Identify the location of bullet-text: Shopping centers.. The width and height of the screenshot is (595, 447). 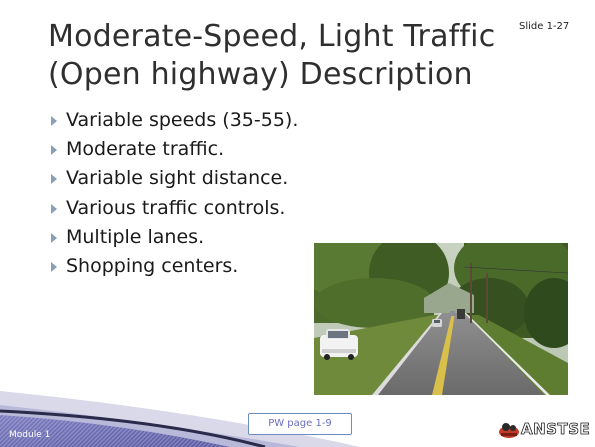
(152, 265).